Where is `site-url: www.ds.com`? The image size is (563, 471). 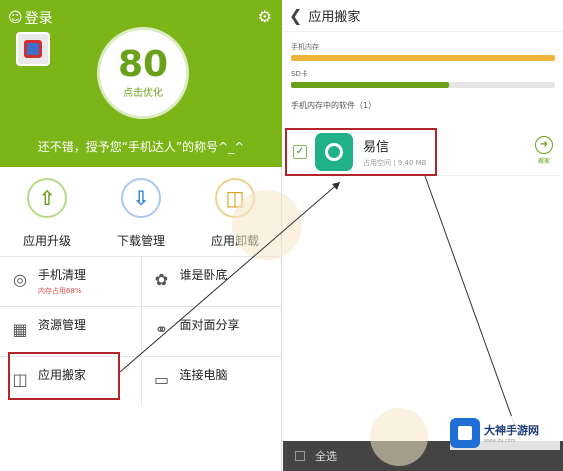 site-url: www.ds.com is located at coordinates (500, 441).